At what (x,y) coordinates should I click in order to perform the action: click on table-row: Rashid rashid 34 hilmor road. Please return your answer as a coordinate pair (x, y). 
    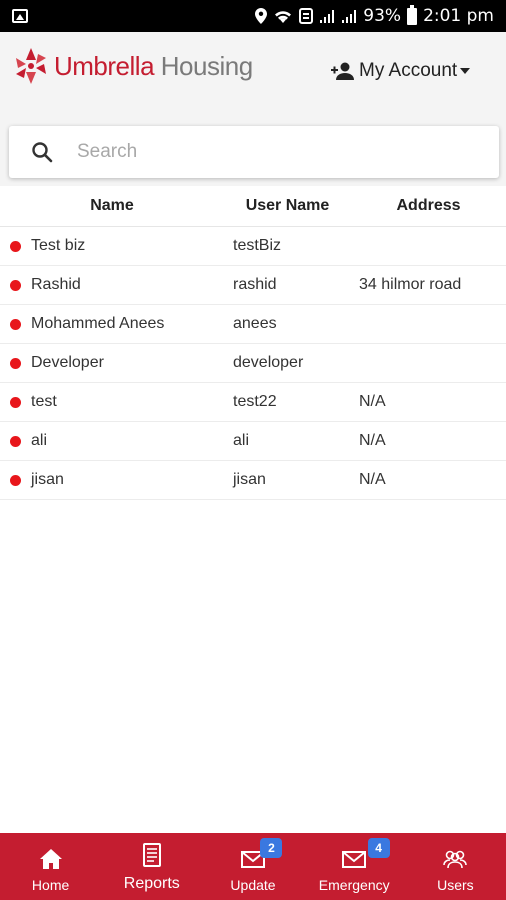
    Looking at the image, I should click on (253, 285).